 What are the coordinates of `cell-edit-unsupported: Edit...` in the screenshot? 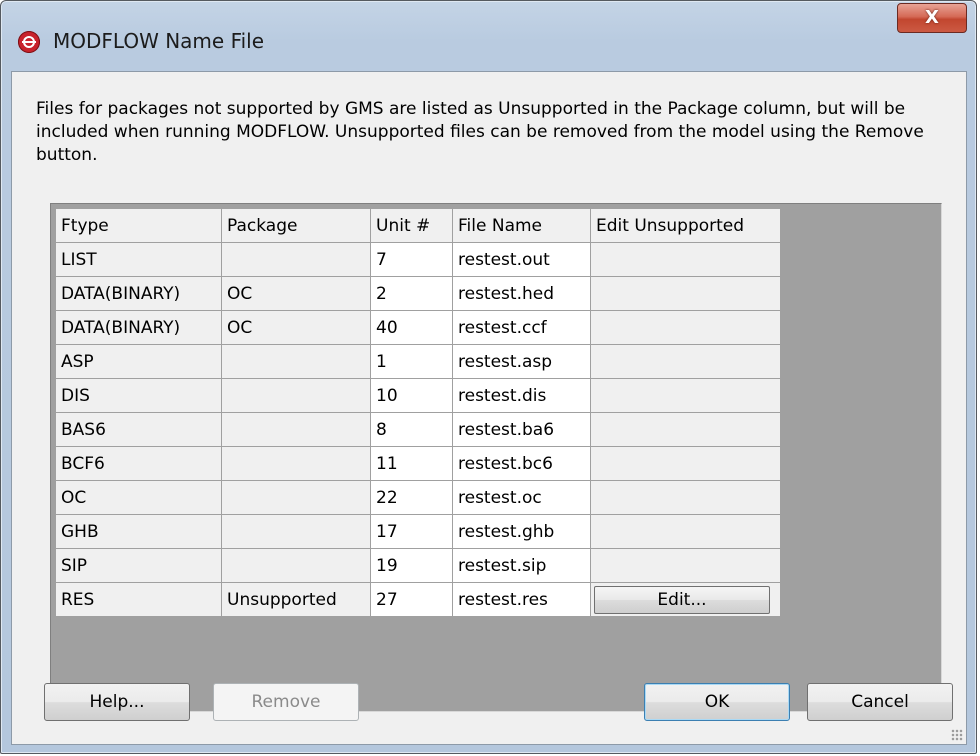 It's located at (685, 599).